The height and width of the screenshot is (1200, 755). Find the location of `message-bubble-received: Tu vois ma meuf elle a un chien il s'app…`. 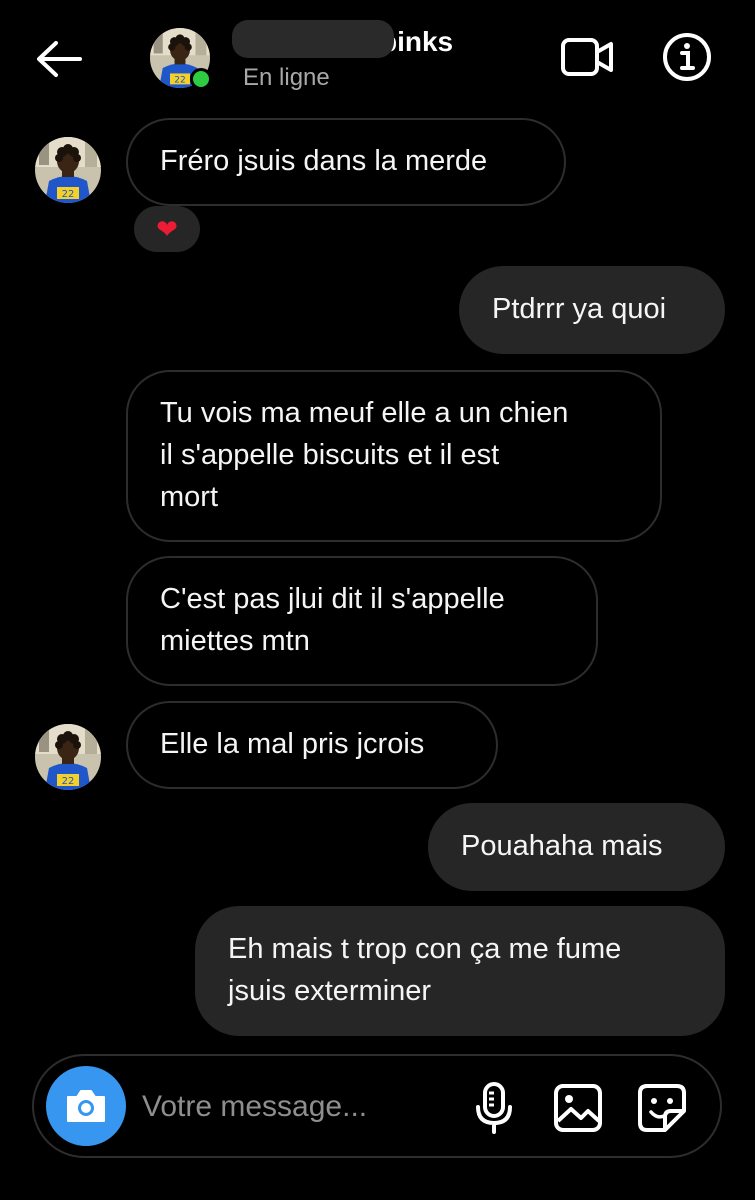

message-bubble-received: Tu vois ma meuf elle a un chien il s'app… is located at coordinates (394, 456).